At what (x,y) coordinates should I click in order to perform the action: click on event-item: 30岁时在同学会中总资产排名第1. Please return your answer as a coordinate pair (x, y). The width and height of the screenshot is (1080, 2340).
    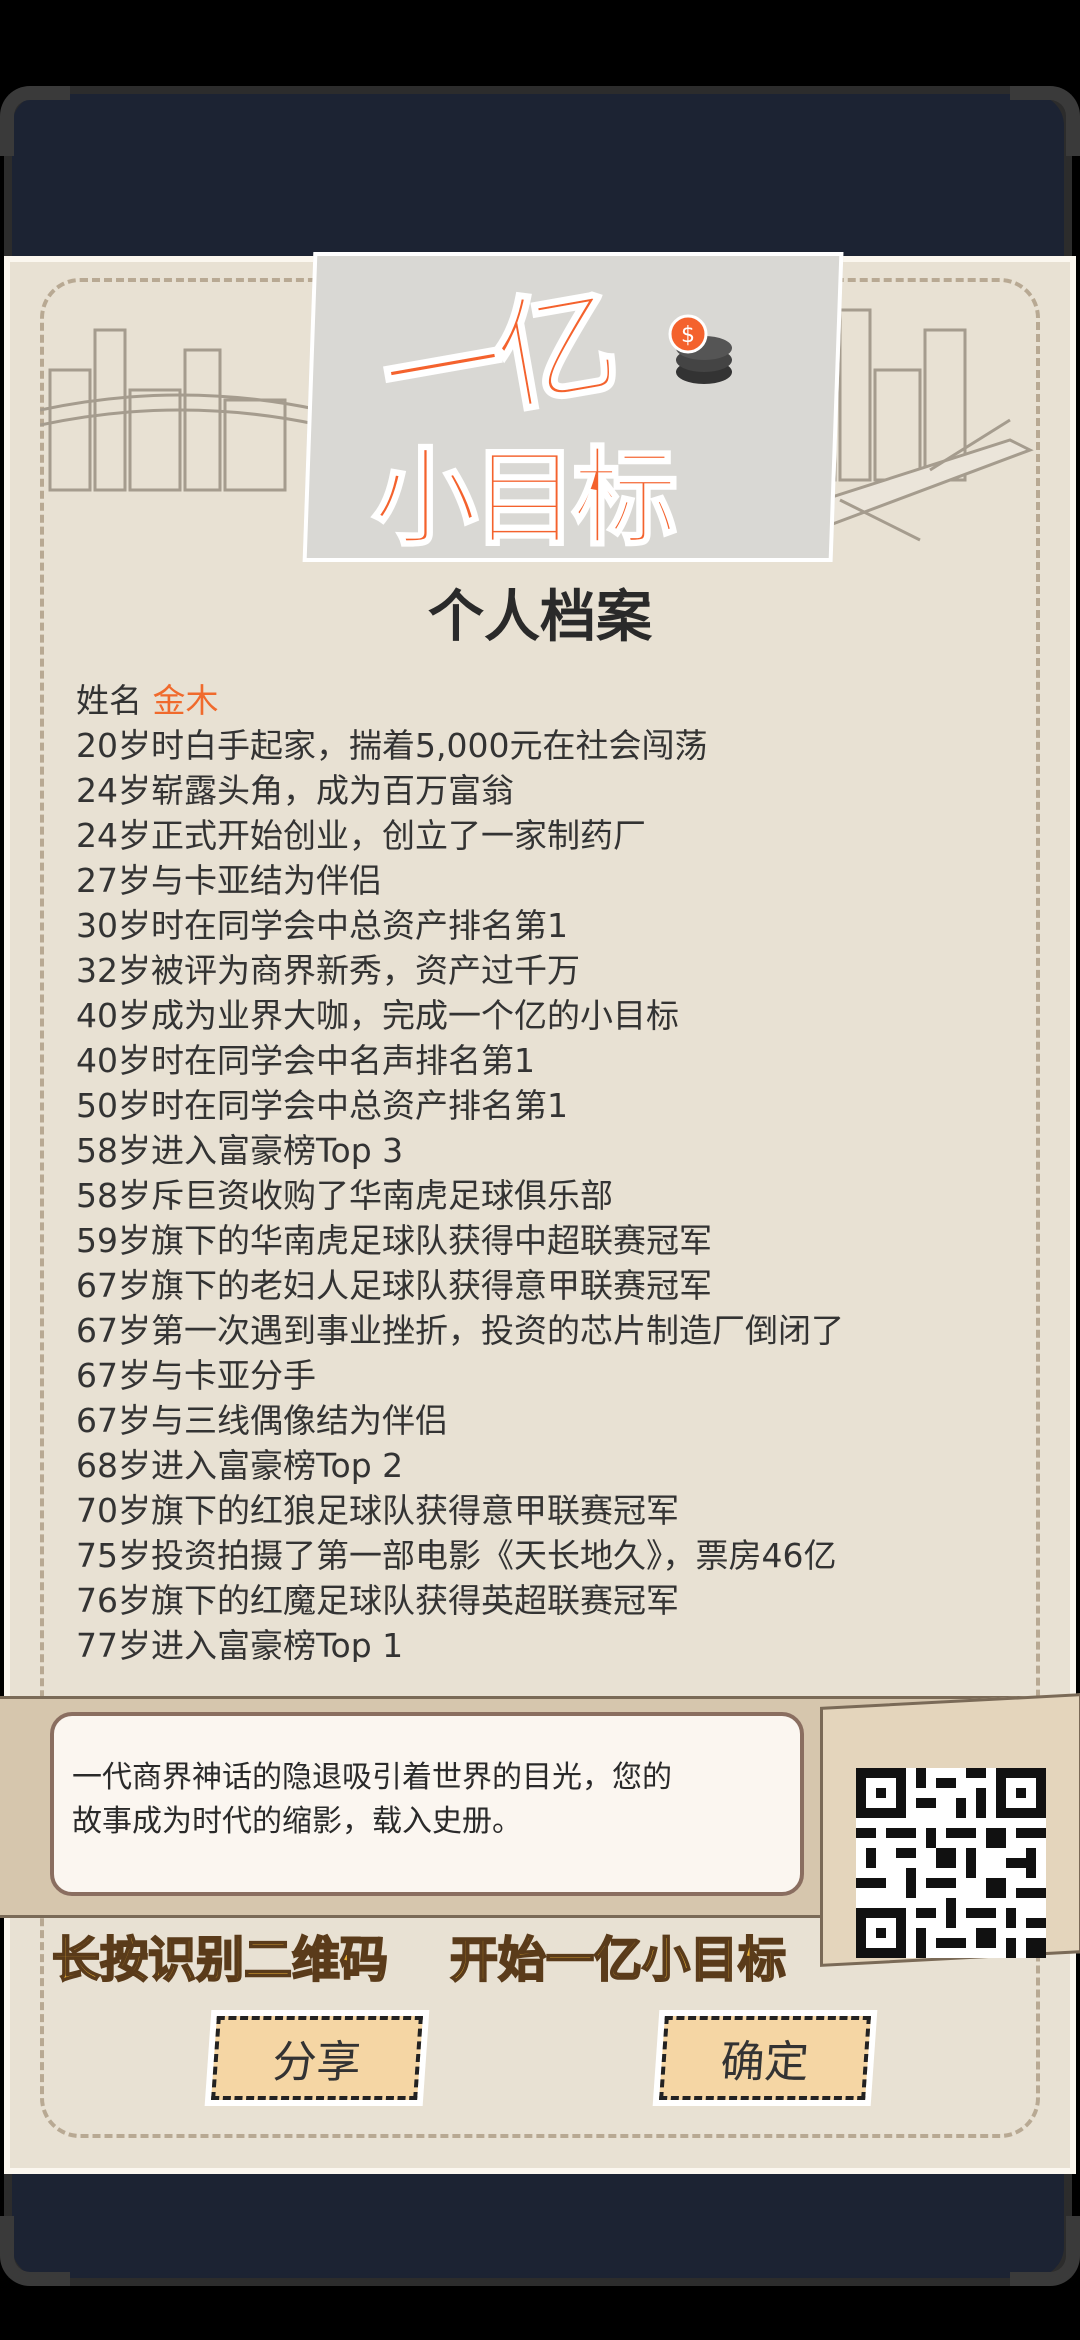
    Looking at the image, I should click on (322, 925).